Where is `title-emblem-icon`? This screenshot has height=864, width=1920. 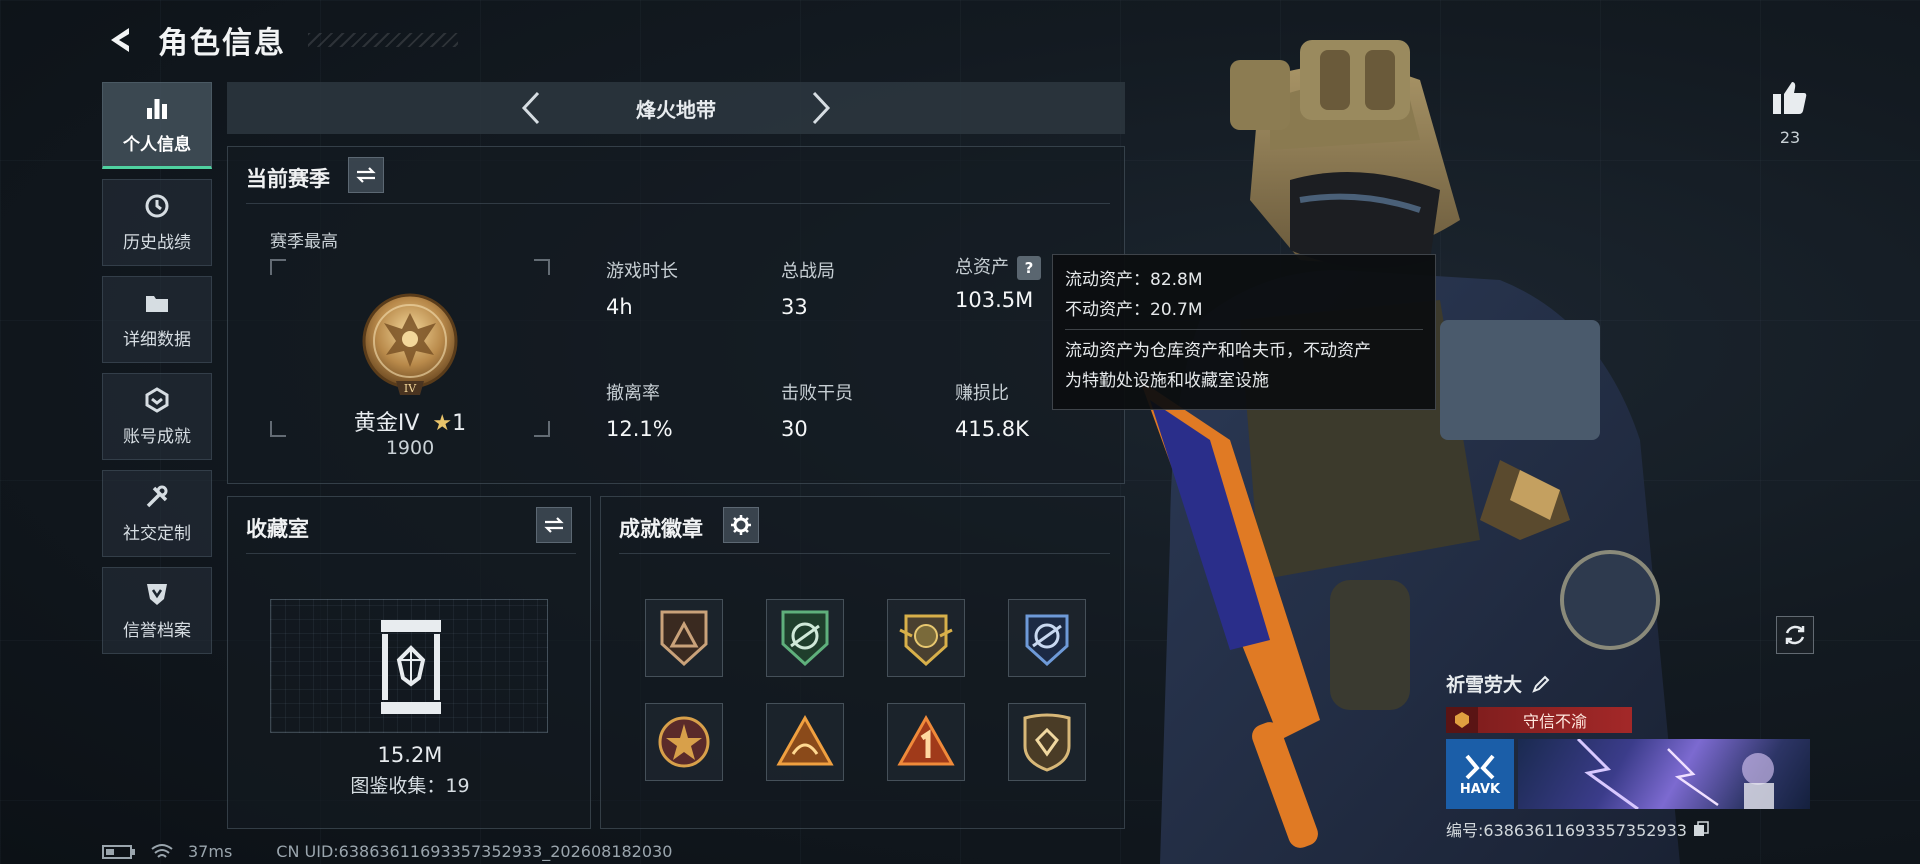 title-emblem-icon is located at coordinates (1462, 720).